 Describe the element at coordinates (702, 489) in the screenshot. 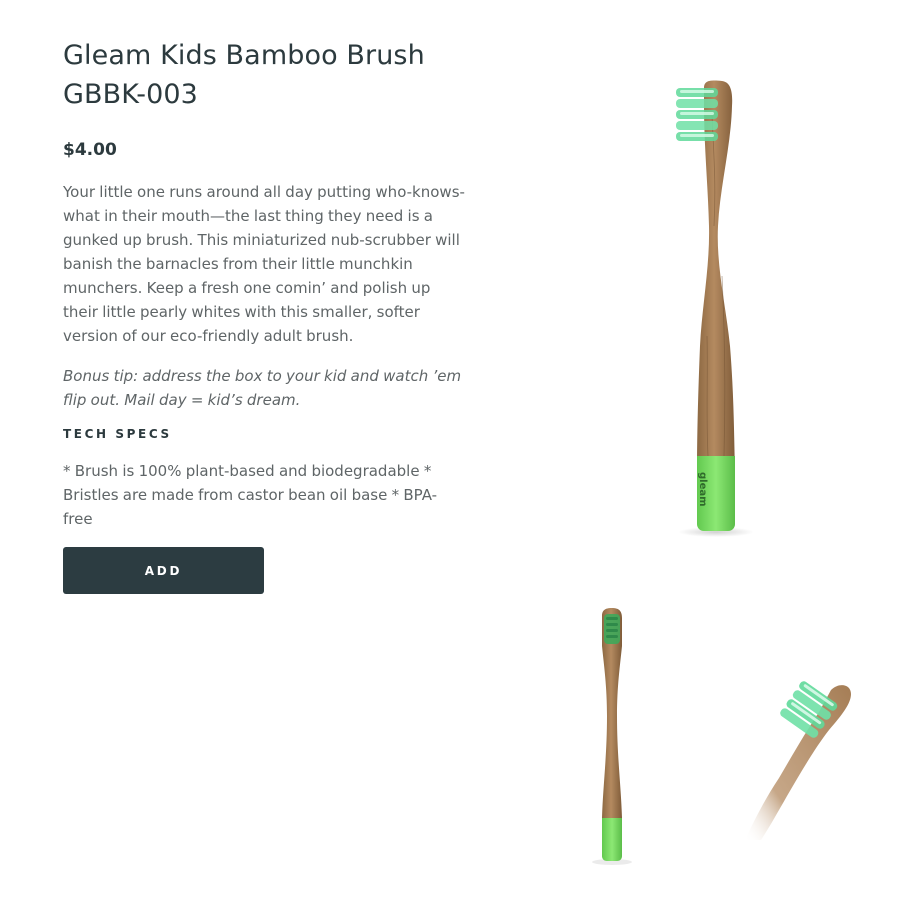

I see `brand-mark: gleam` at that location.